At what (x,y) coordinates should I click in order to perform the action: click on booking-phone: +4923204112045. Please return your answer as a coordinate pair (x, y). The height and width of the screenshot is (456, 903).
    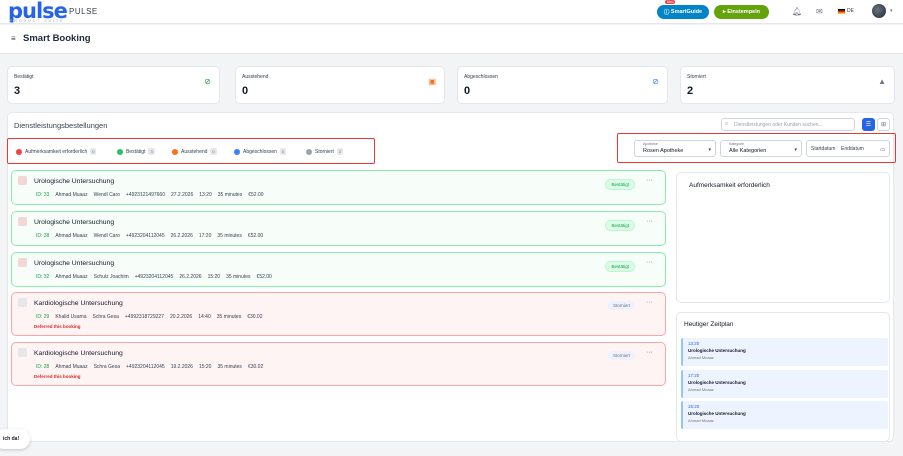
    Looking at the image, I should click on (145, 236).